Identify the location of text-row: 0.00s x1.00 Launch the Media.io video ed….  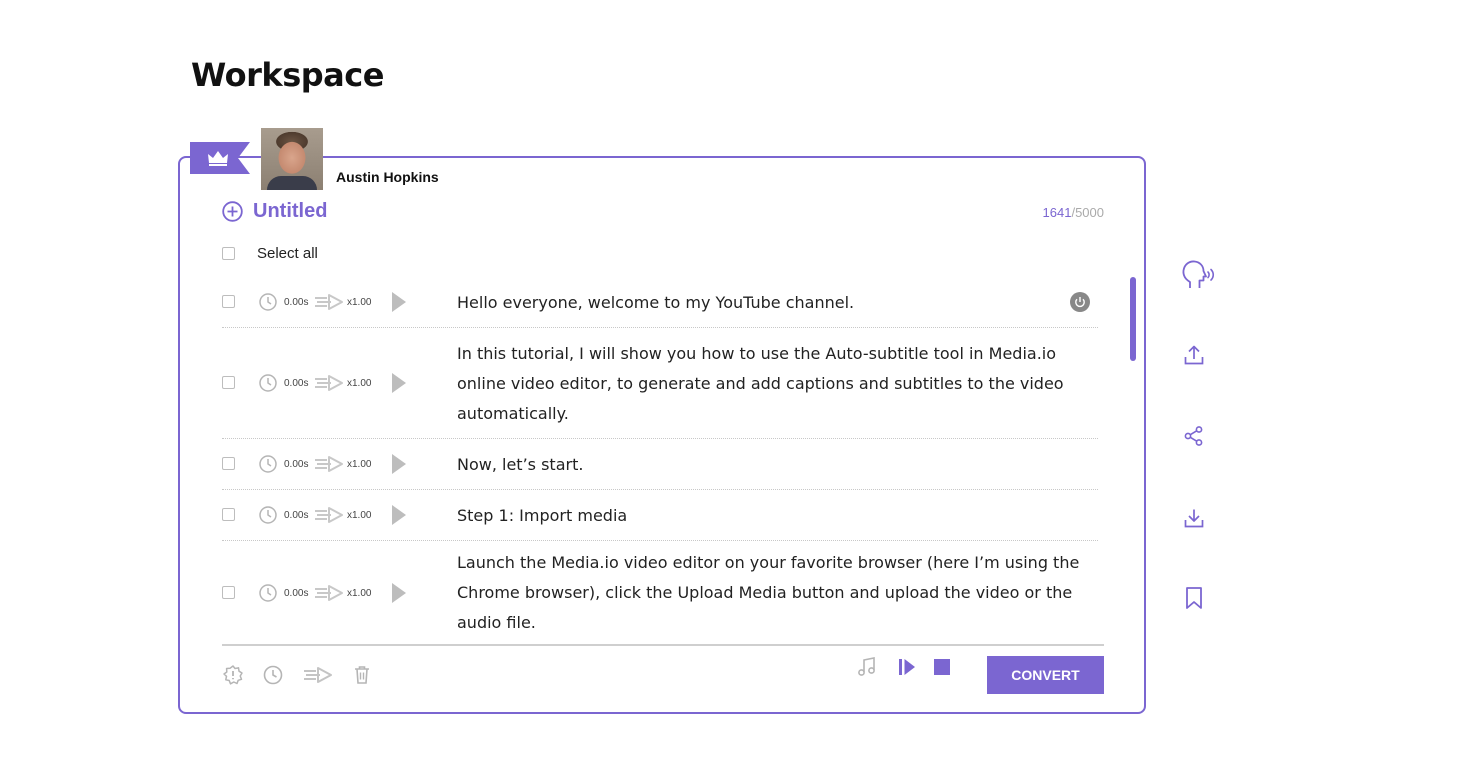
(660, 593).